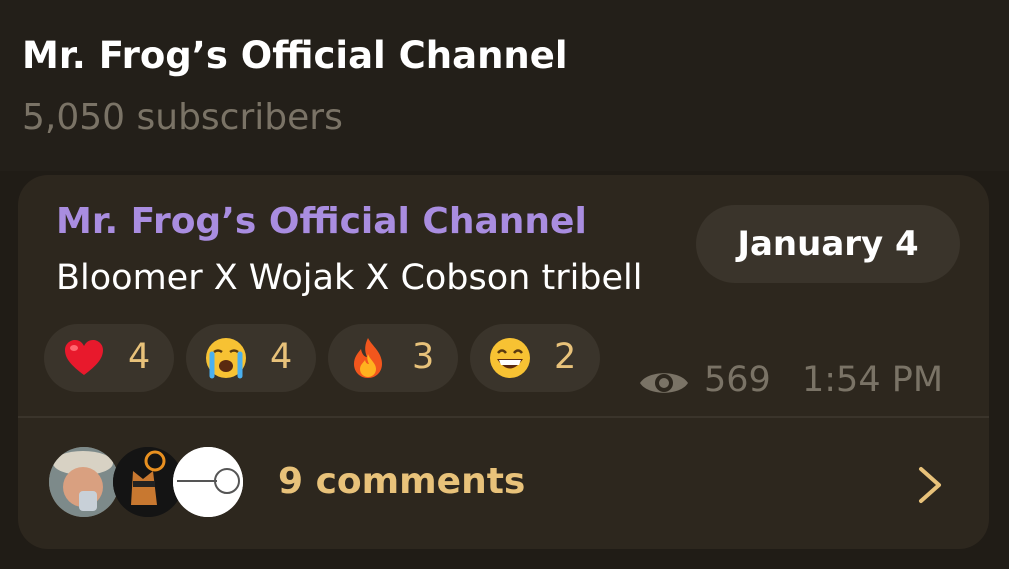  Describe the element at coordinates (535, 358) in the screenshot. I see `reaction-grin: 2` at that location.